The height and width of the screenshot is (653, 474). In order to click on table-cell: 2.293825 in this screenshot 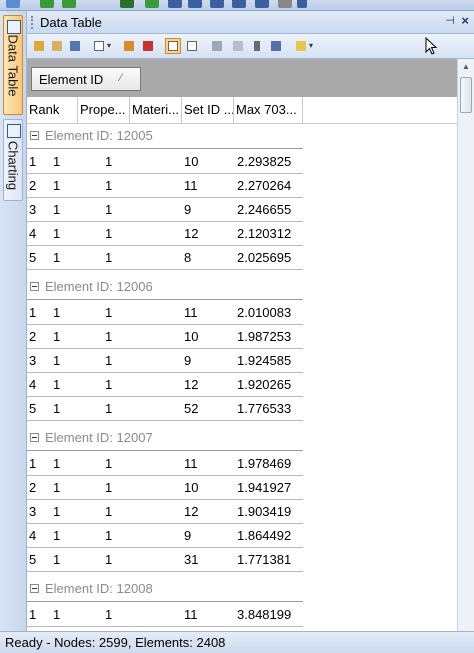, I will do `click(264, 161)`.